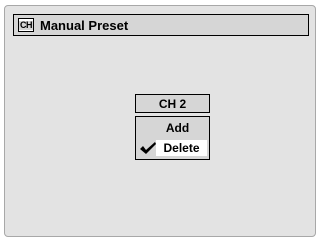  Describe the element at coordinates (172, 103) in the screenshot. I see `channel-number: CH 2` at that location.